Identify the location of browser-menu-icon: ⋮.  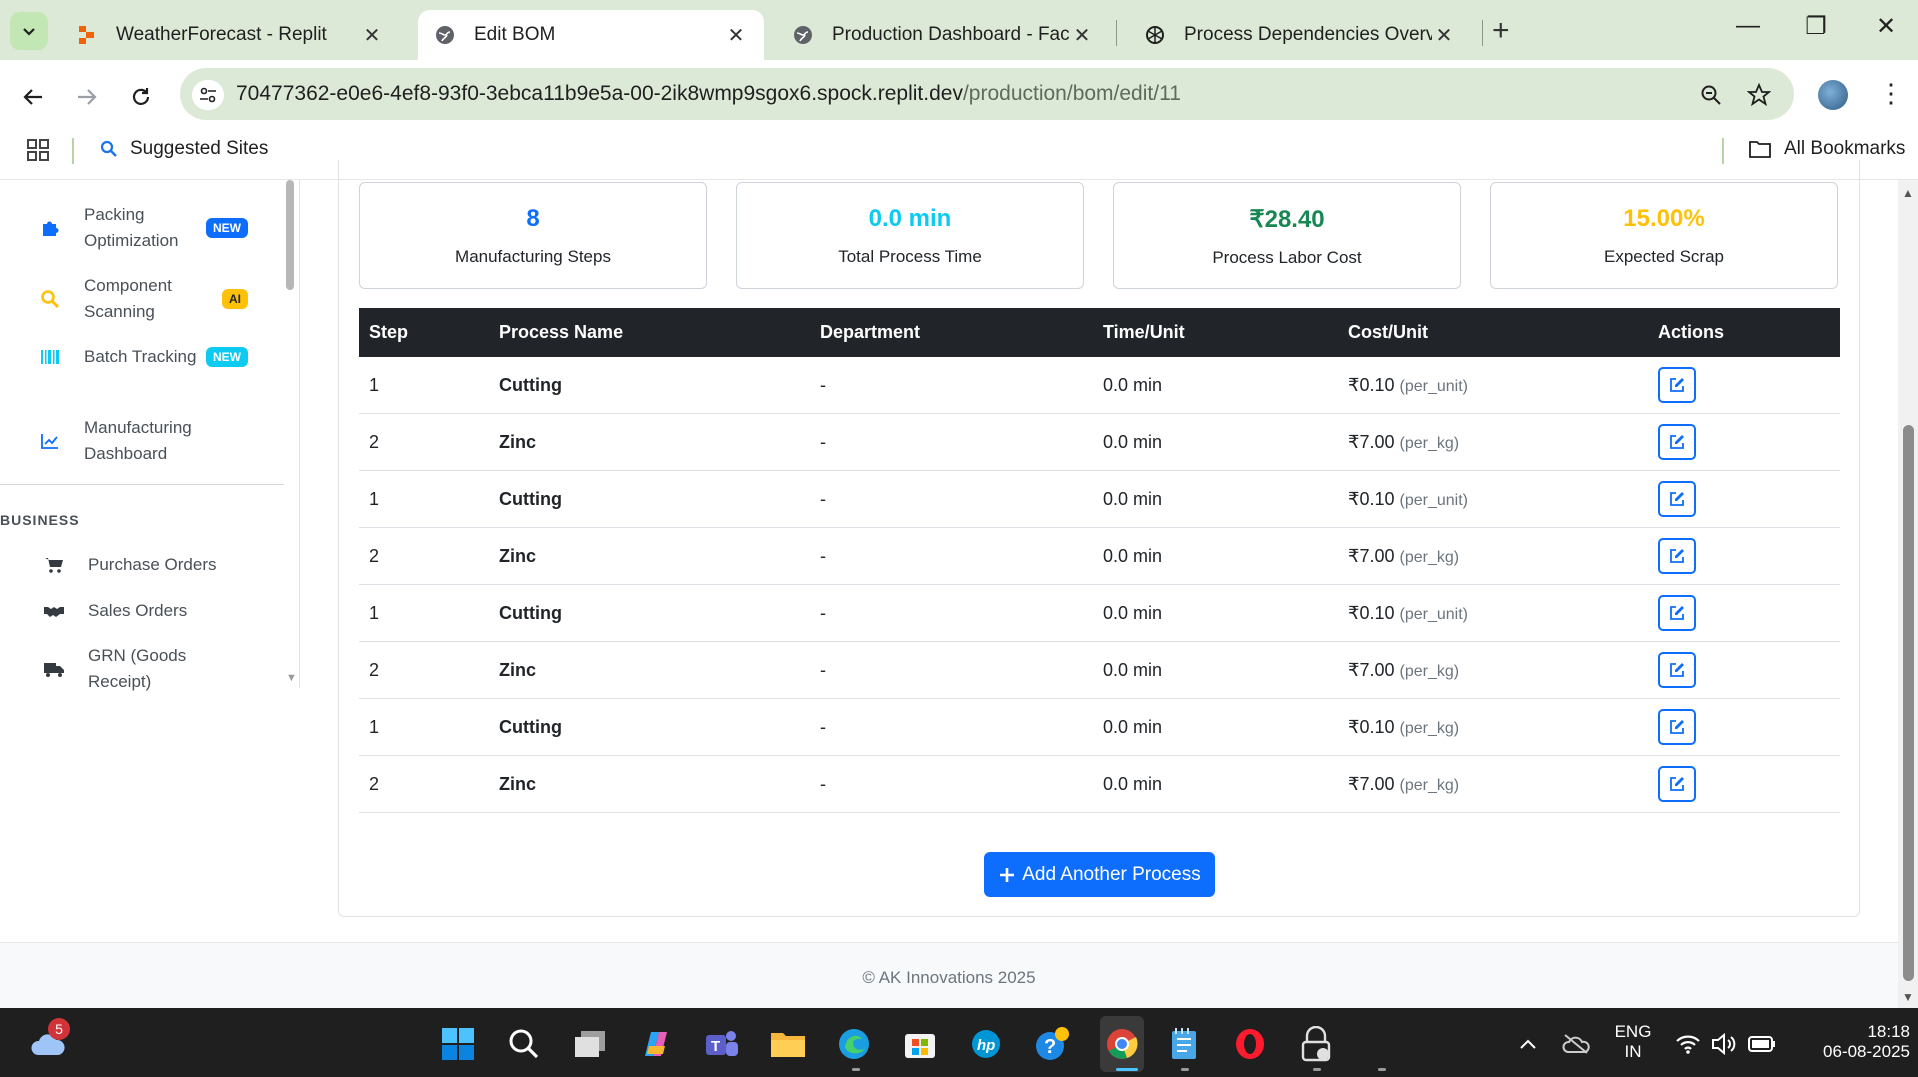
(1891, 93).